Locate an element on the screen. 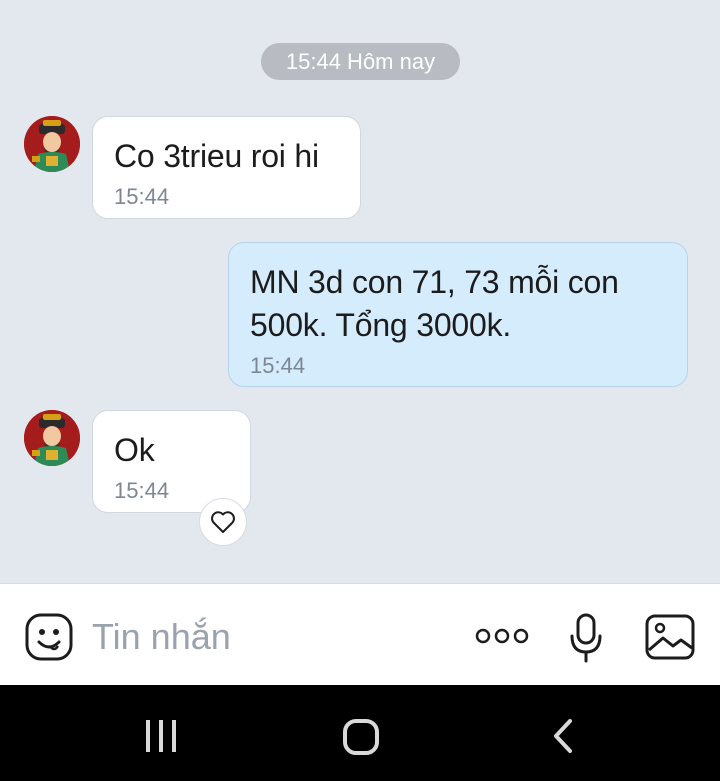  date-divider: 15:44 Hôm nay is located at coordinates (360, 61).